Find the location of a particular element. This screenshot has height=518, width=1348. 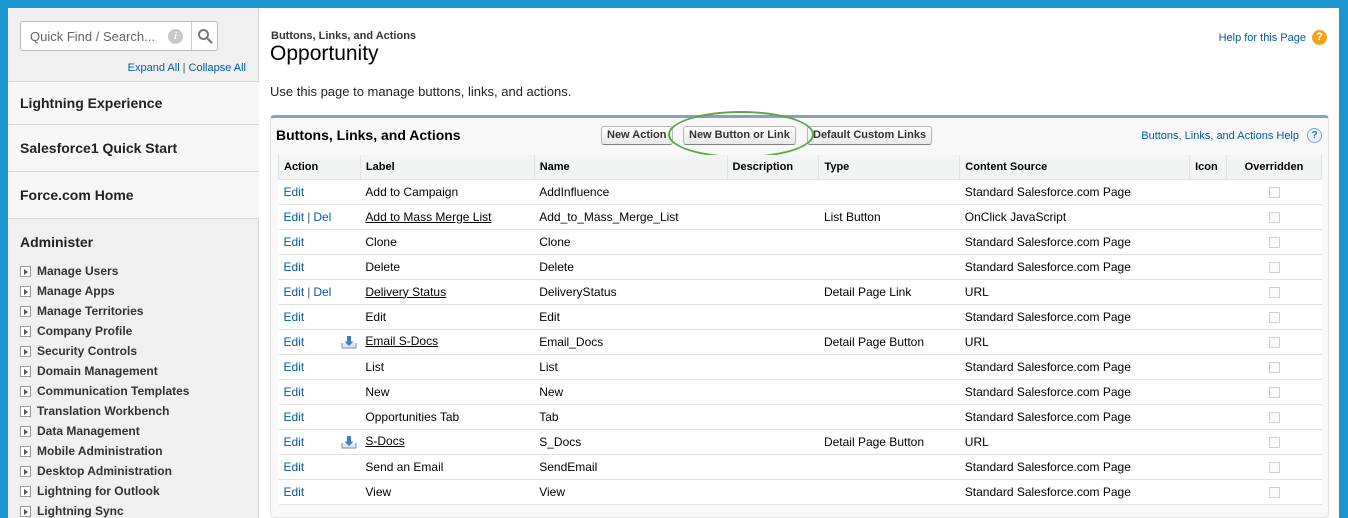

administer-heading: Administer is located at coordinates (57, 242).